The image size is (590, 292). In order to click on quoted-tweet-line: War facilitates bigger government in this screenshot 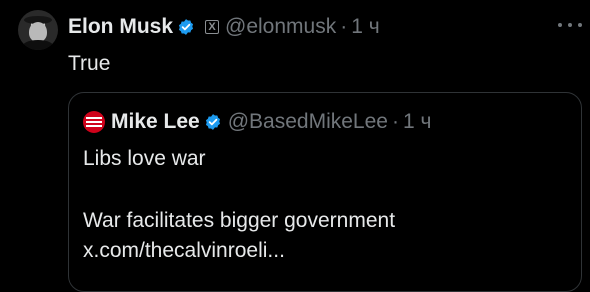, I will do `click(239, 220)`.